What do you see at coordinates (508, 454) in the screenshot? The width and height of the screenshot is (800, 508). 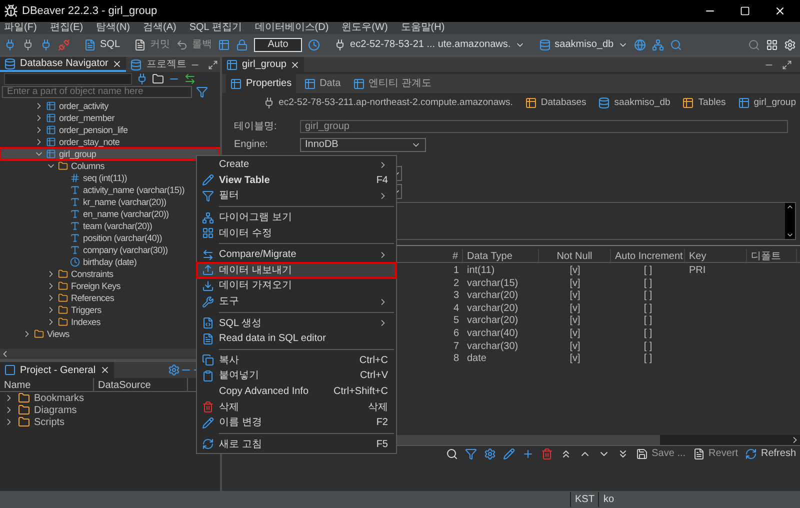 I see `pencil-icon` at bounding box center [508, 454].